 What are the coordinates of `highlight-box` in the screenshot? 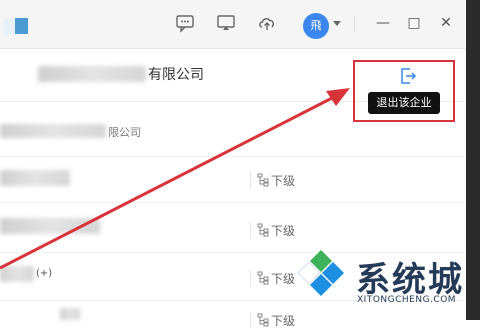 It's located at (404, 91).